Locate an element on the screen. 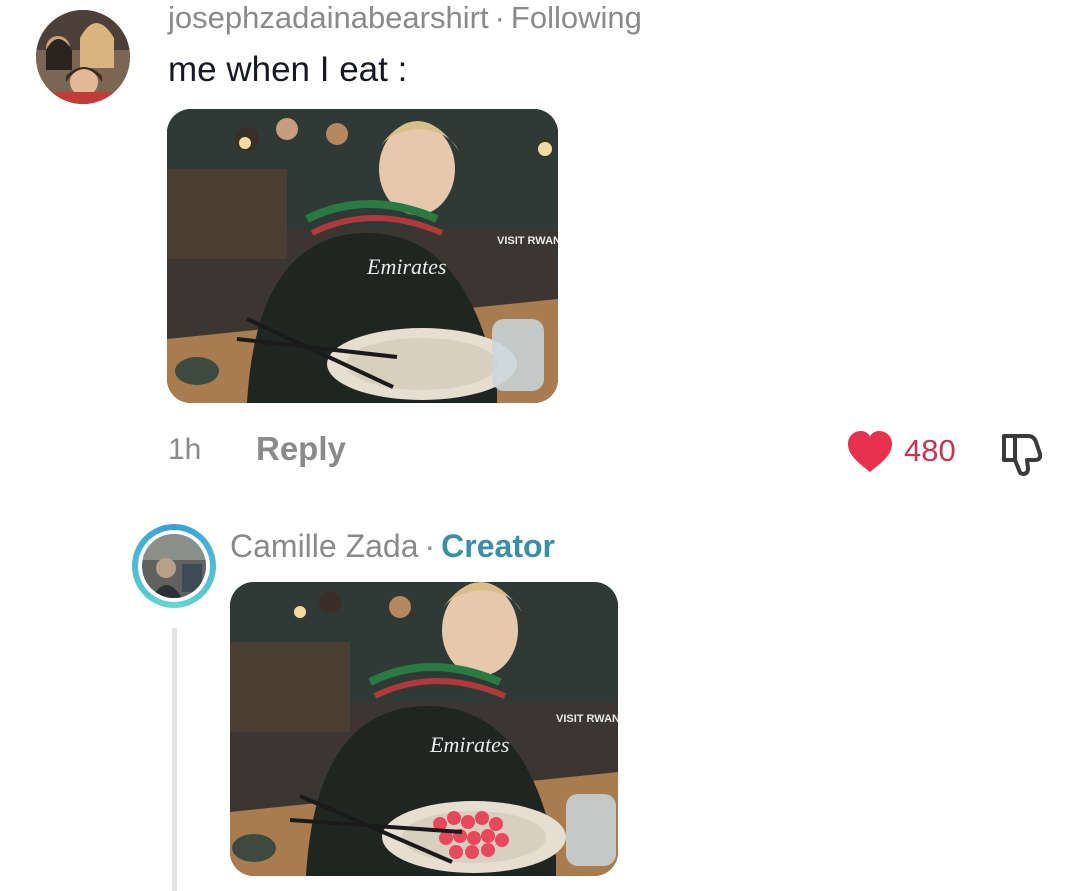 This screenshot has height=891, width=1080. thread-line is located at coordinates (174, 759).